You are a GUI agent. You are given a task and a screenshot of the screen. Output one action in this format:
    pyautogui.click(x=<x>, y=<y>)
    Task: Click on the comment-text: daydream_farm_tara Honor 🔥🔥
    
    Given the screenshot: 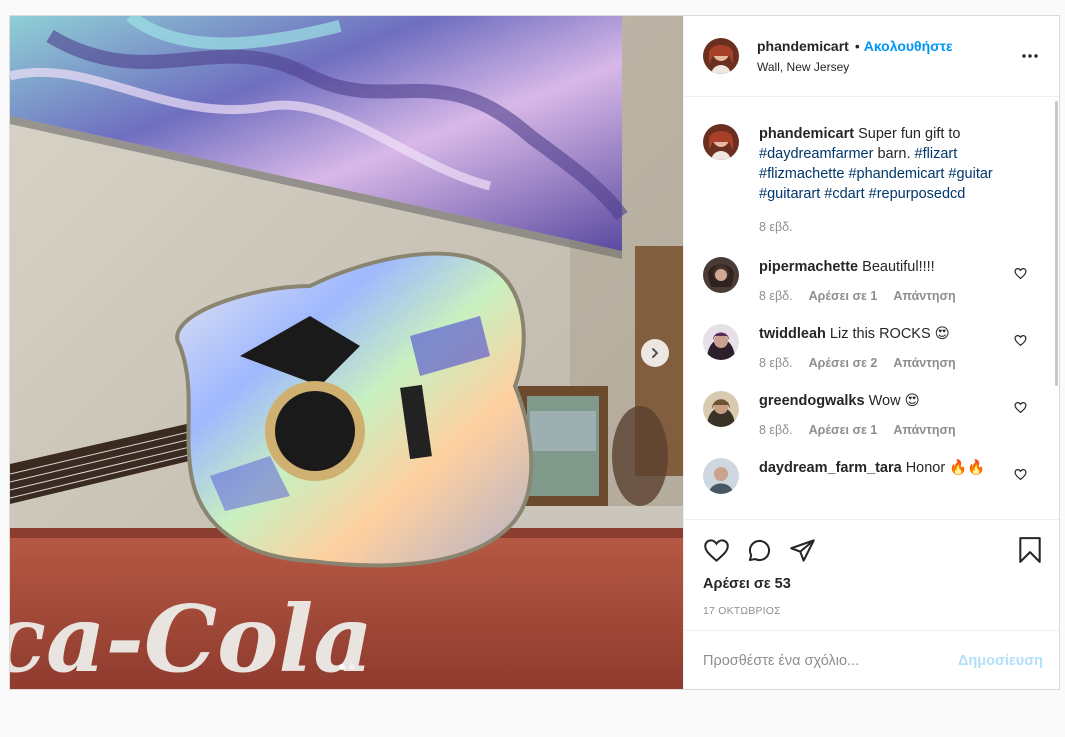 What is the action you would take?
    pyautogui.click(x=891, y=468)
    